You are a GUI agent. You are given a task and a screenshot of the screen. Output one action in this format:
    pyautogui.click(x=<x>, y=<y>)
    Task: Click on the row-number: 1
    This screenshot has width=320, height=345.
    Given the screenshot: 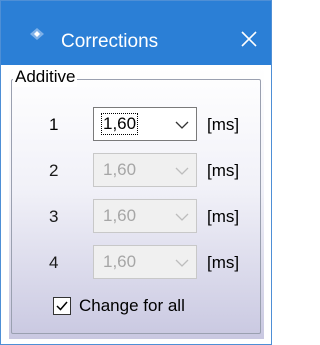 What is the action you would take?
    pyautogui.click(x=54, y=124)
    